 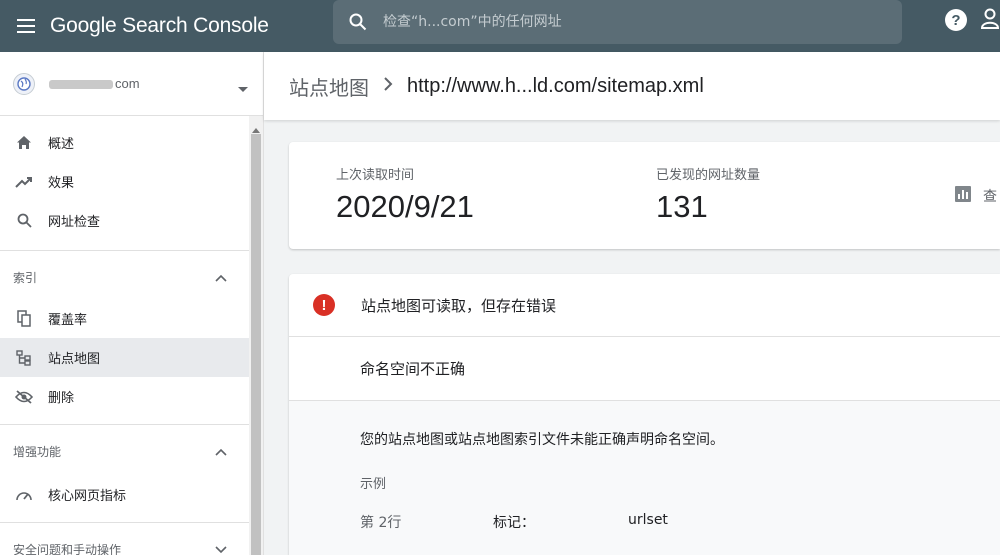 I want to click on account-icon, so click(x=990, y=19).